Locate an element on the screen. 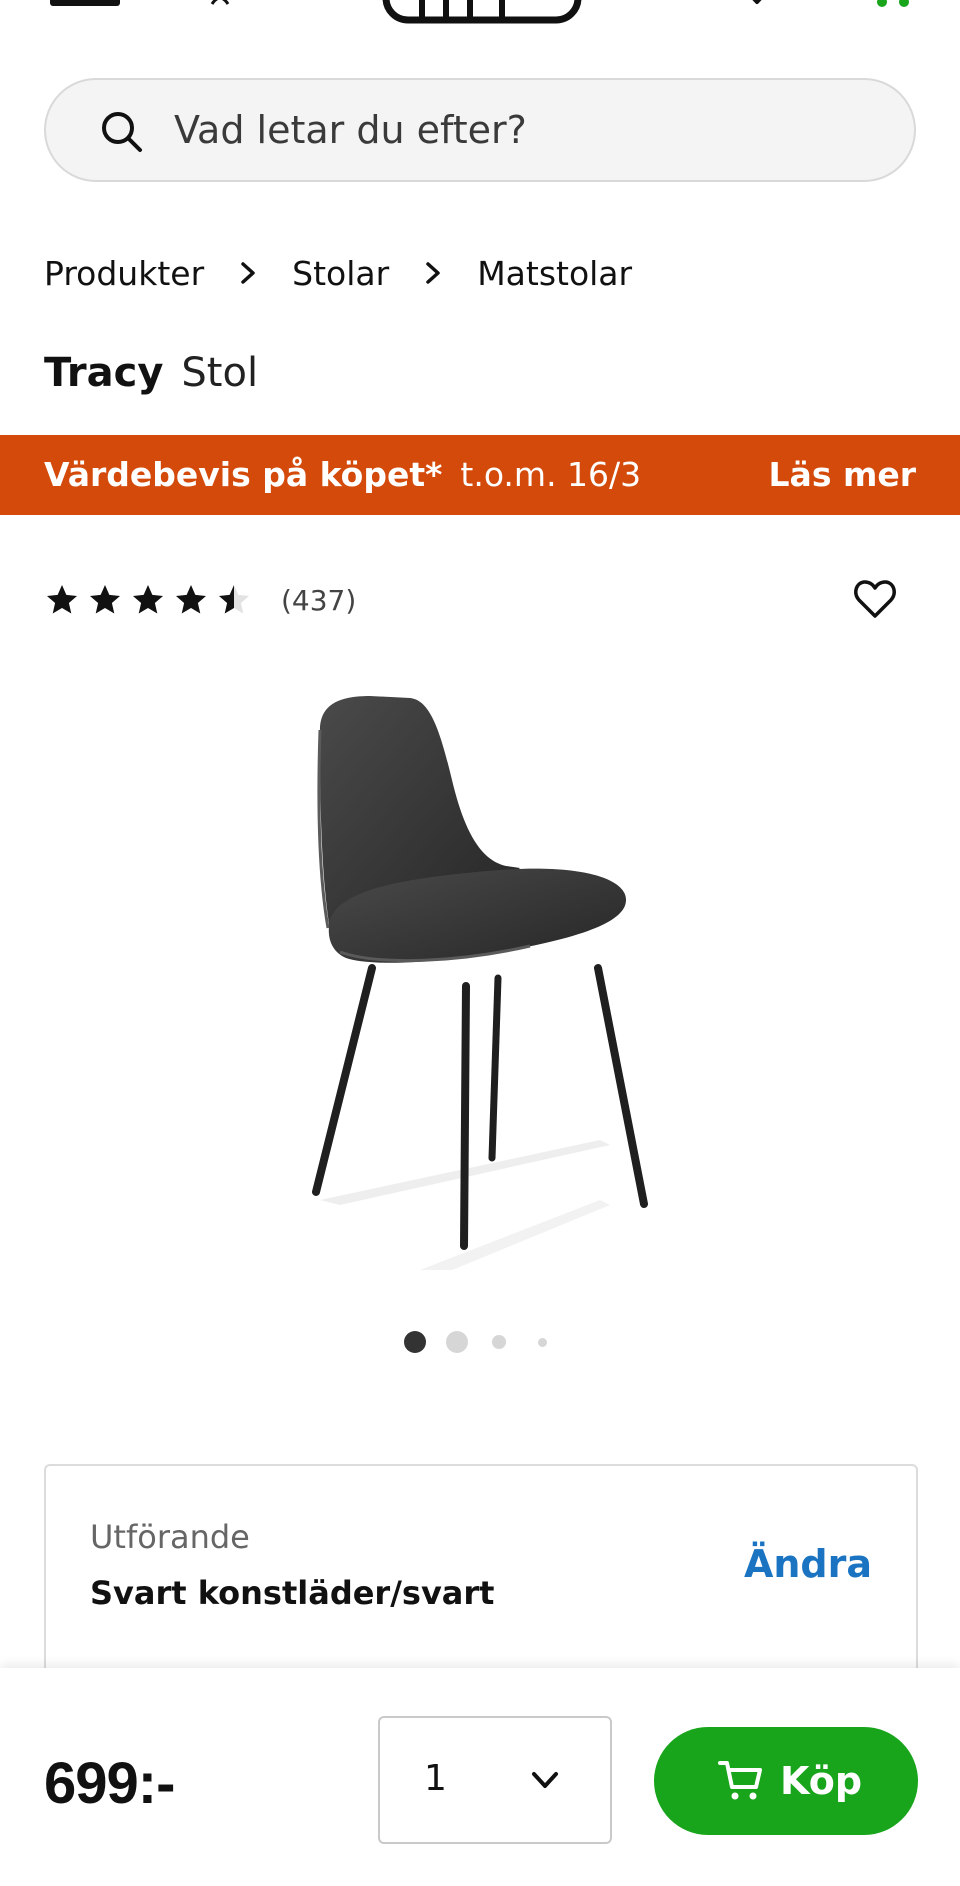  buy-label: Köp is located at coordinates (821, 1781).